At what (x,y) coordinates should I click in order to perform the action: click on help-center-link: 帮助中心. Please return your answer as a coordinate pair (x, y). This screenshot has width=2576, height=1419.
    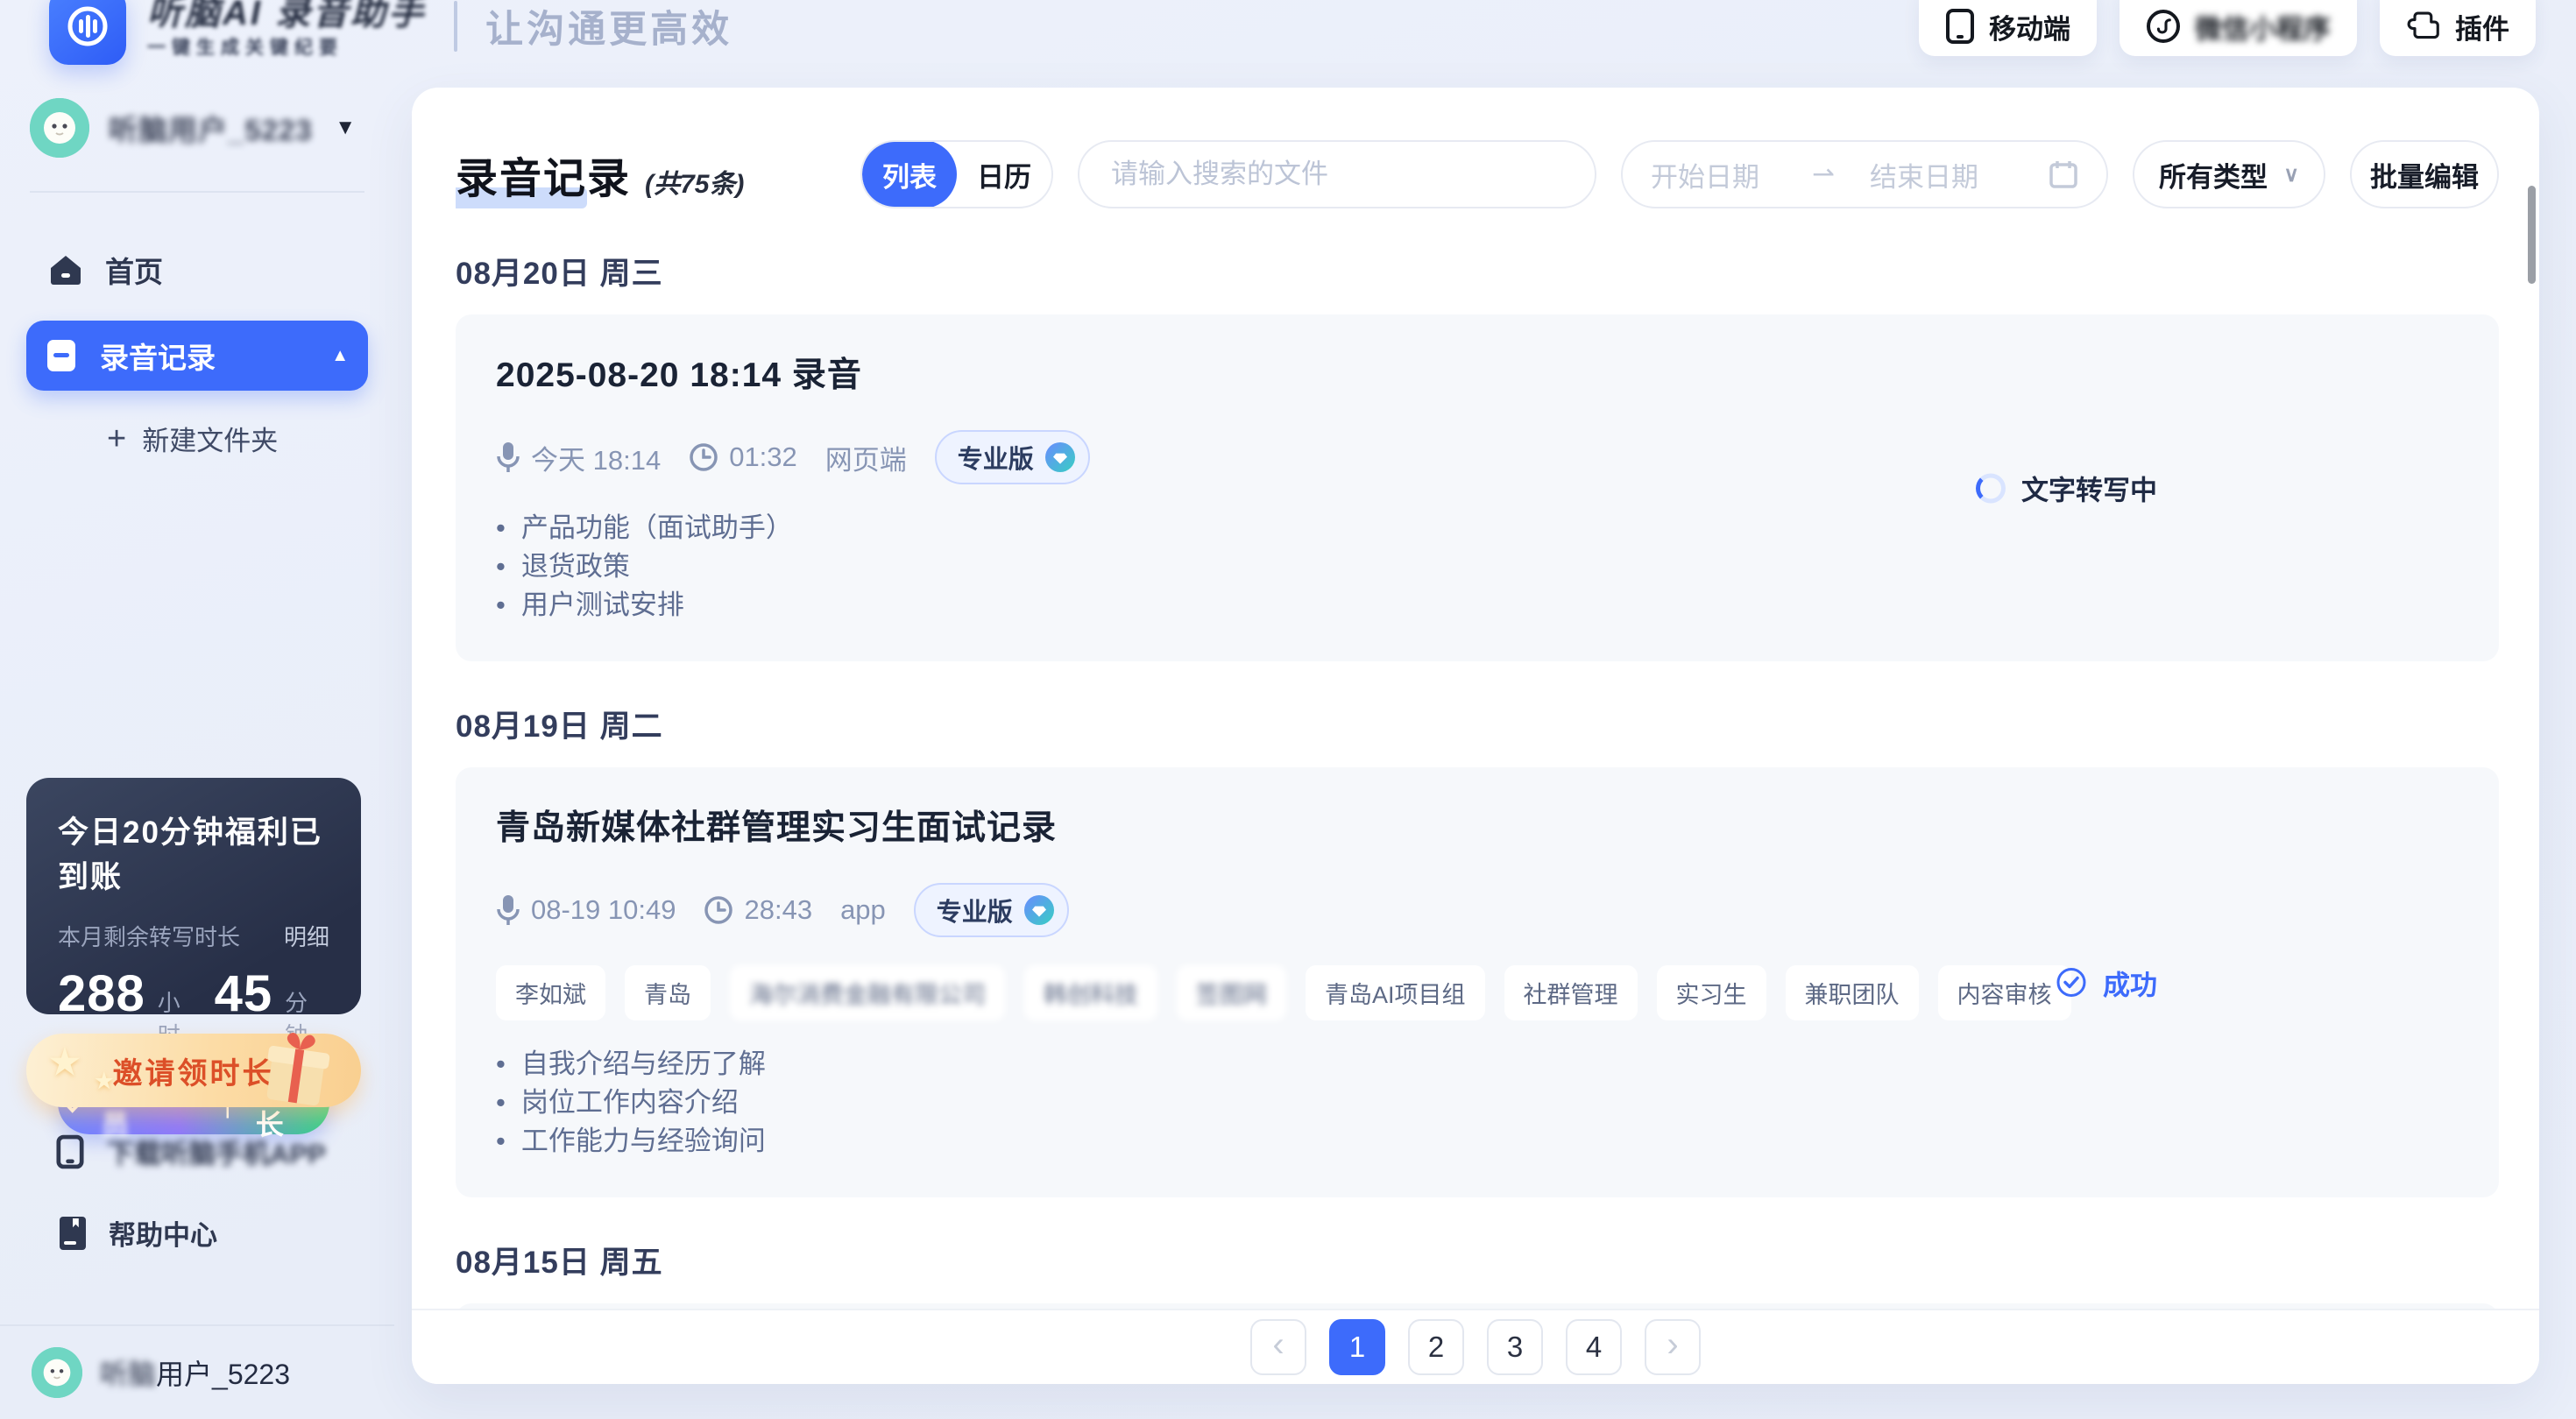
    Looking at the image, I should click on (191, 1233).